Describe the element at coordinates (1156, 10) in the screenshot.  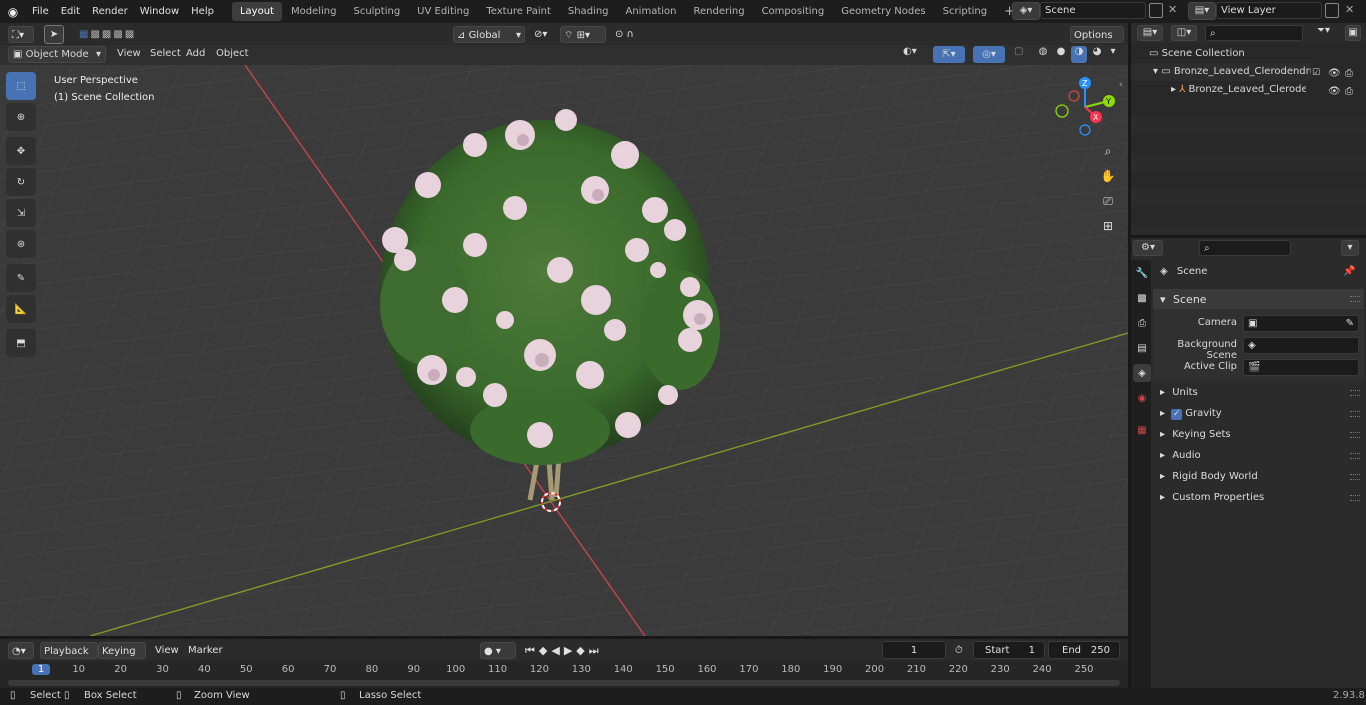
I see `new-scene-icon` at that location.